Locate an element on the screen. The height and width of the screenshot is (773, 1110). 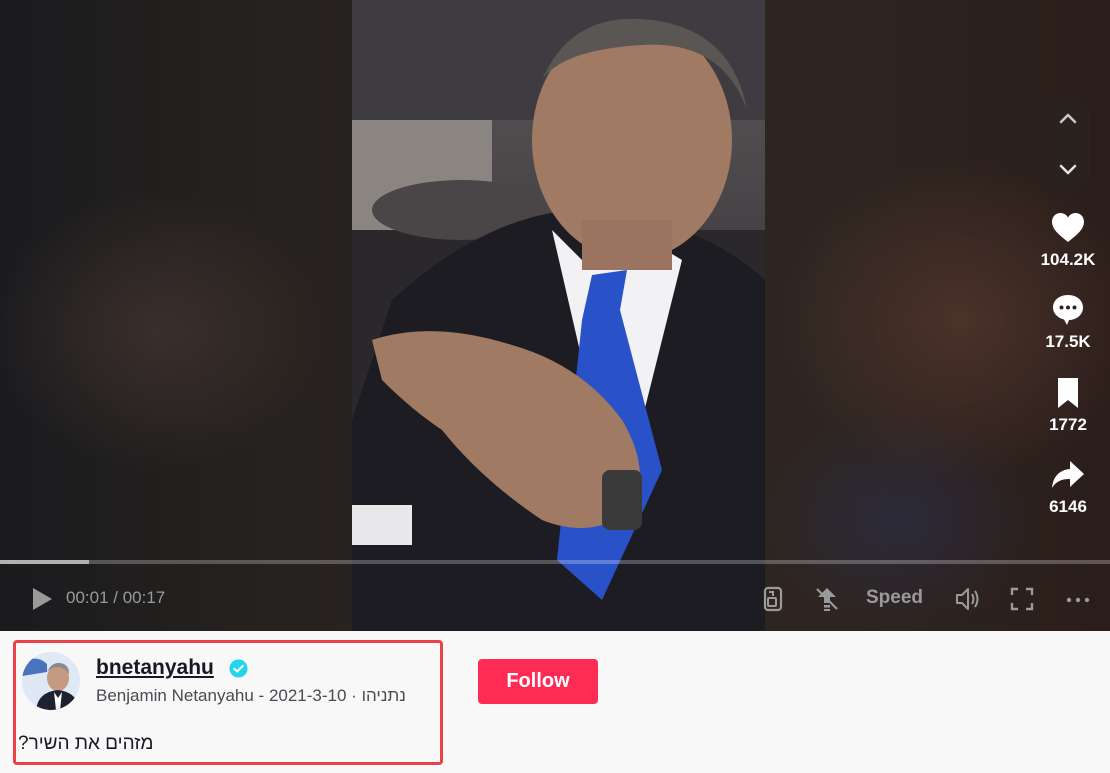
more-icon is located at coordinates (1078, 600).